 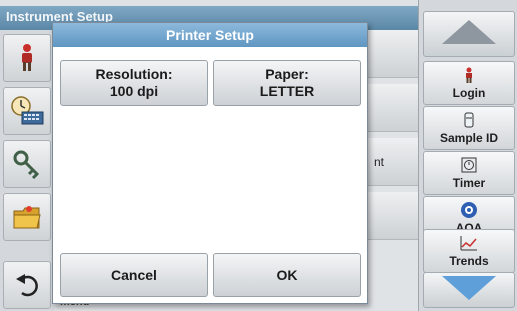 I want to click on security-button, so click(x=27, y=164).